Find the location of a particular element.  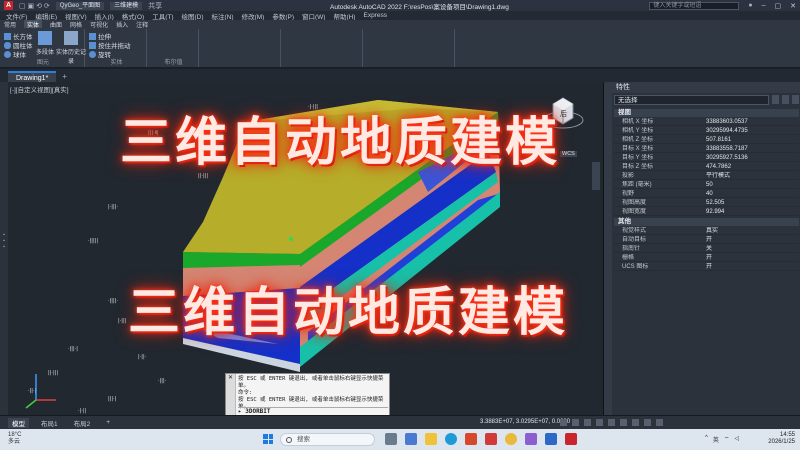

new-tab-plus-icon: + is located at coordinates (64, 76).